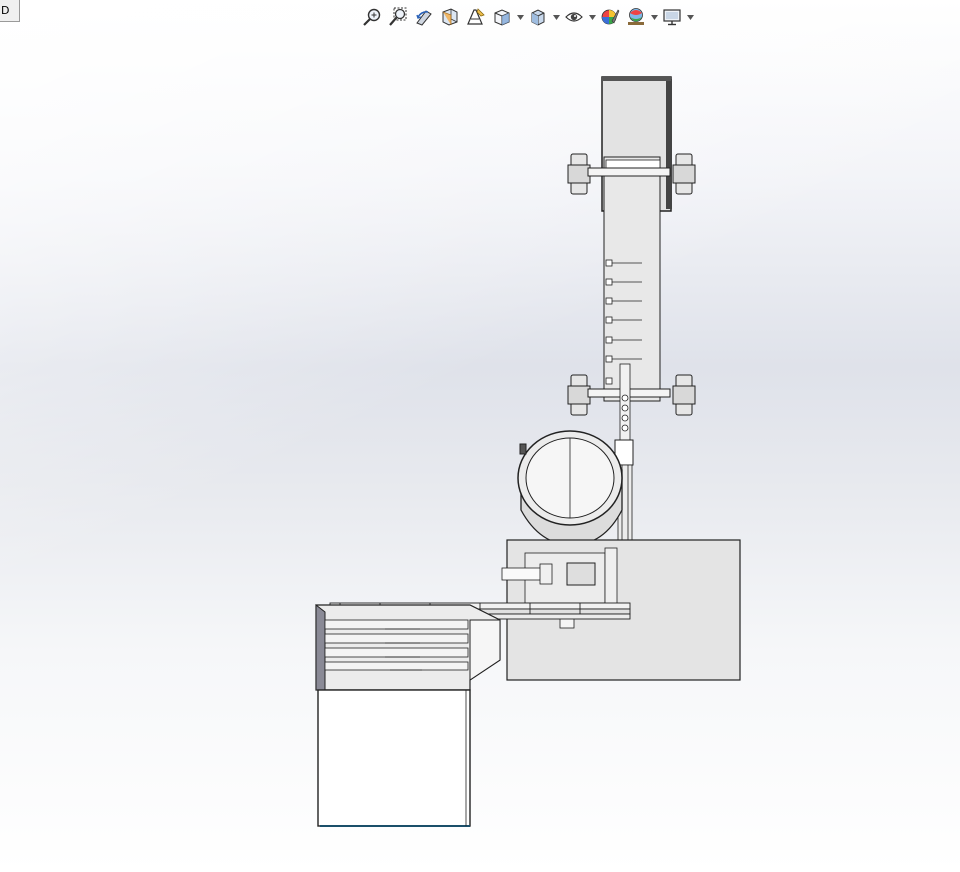  What do you see at coordinates (408, 715) in the screenshot?
I see `left-cabinet` at bounding box center [408, 715].